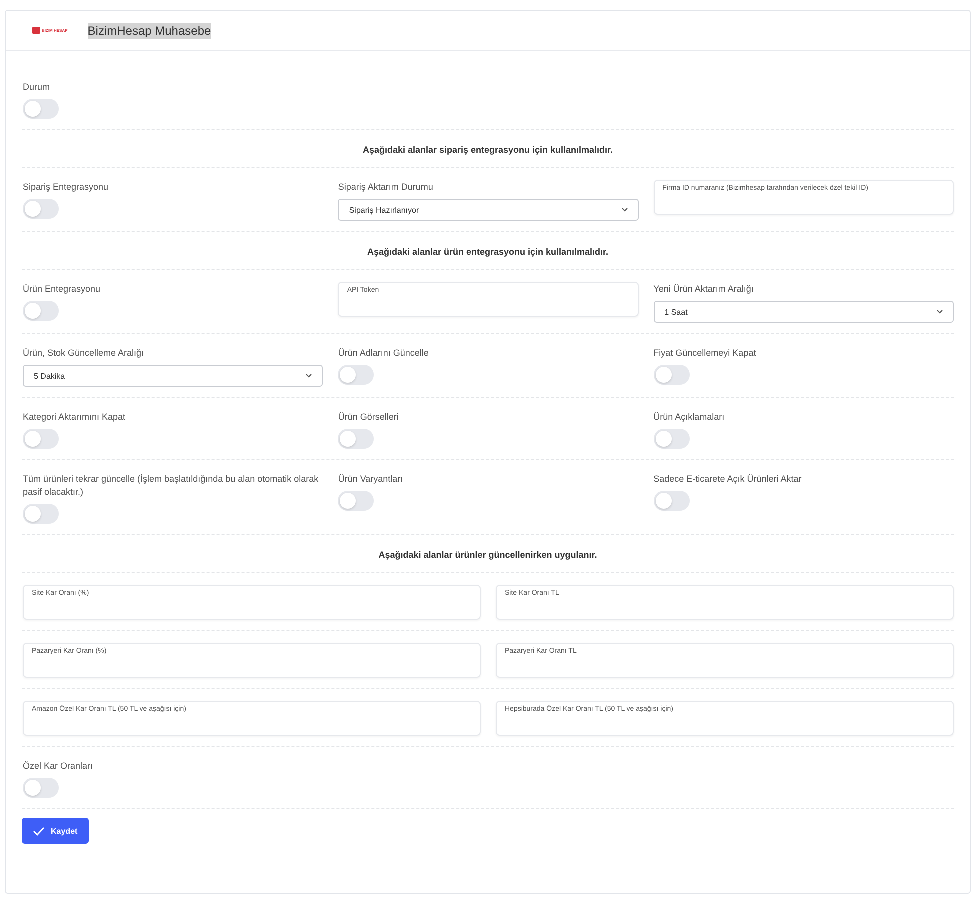  What do you see at coordinates (371, 479) in the screenshot?
I see `field-label: Ürün Varyantları` at bounding box center [371, 479].